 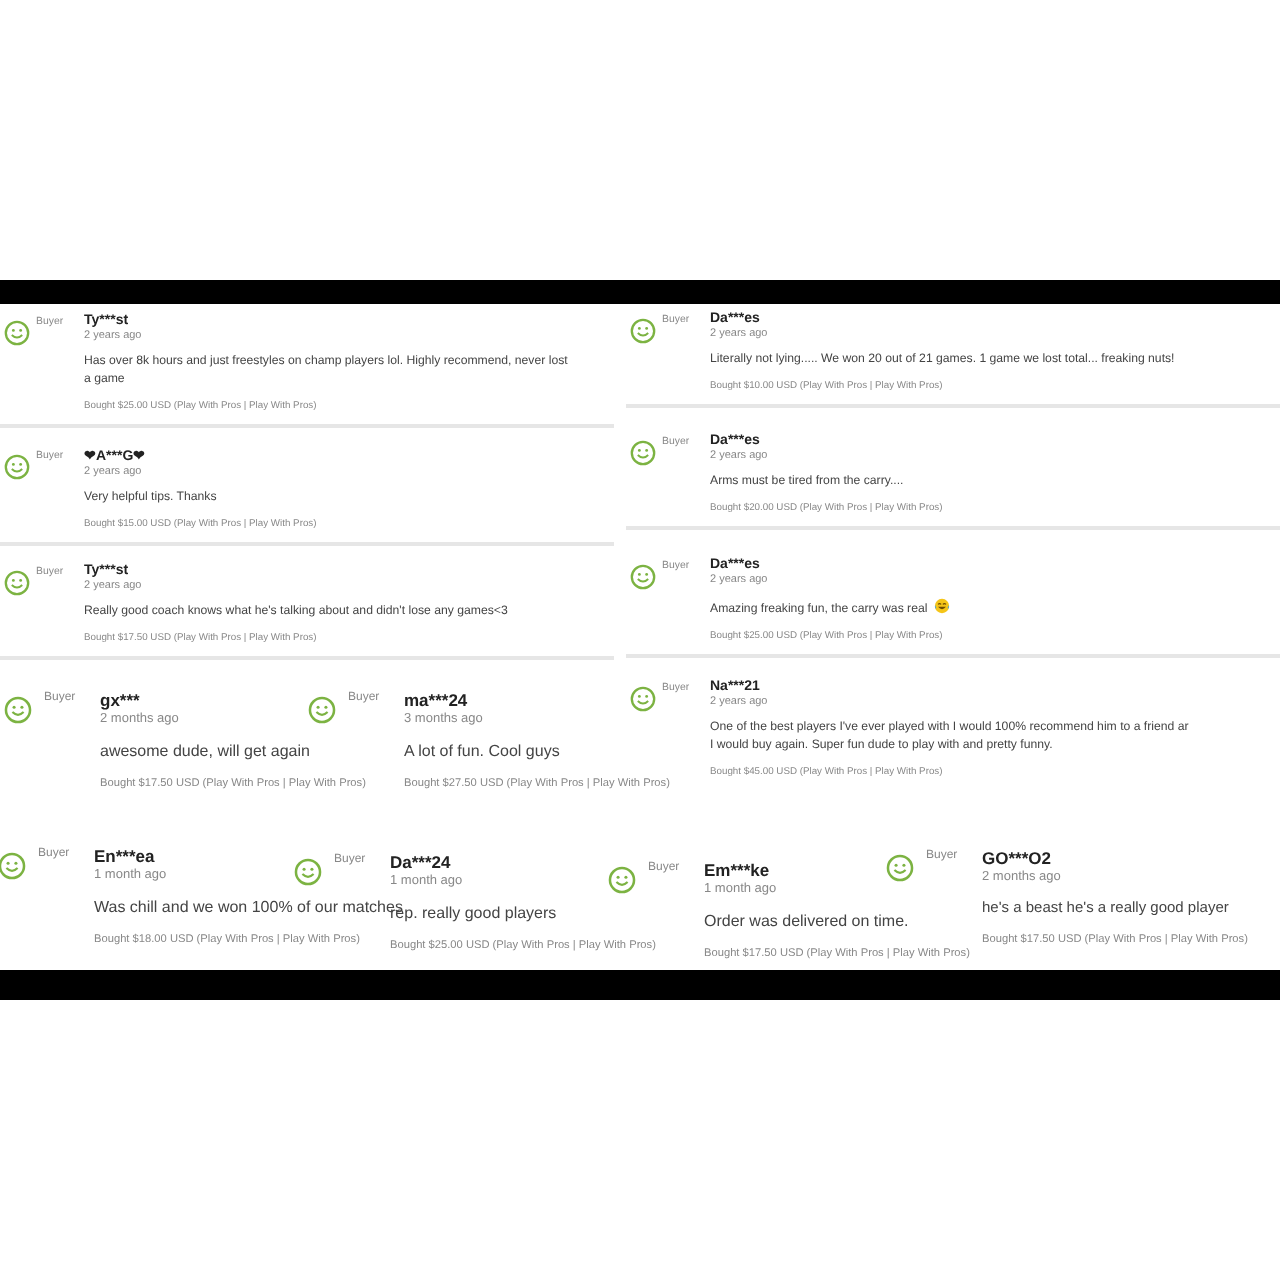 What do you see at coordinates (436, 700) in the screenshot?
I see `reviewer-name: ma***24` at bounding box center [436, 700].